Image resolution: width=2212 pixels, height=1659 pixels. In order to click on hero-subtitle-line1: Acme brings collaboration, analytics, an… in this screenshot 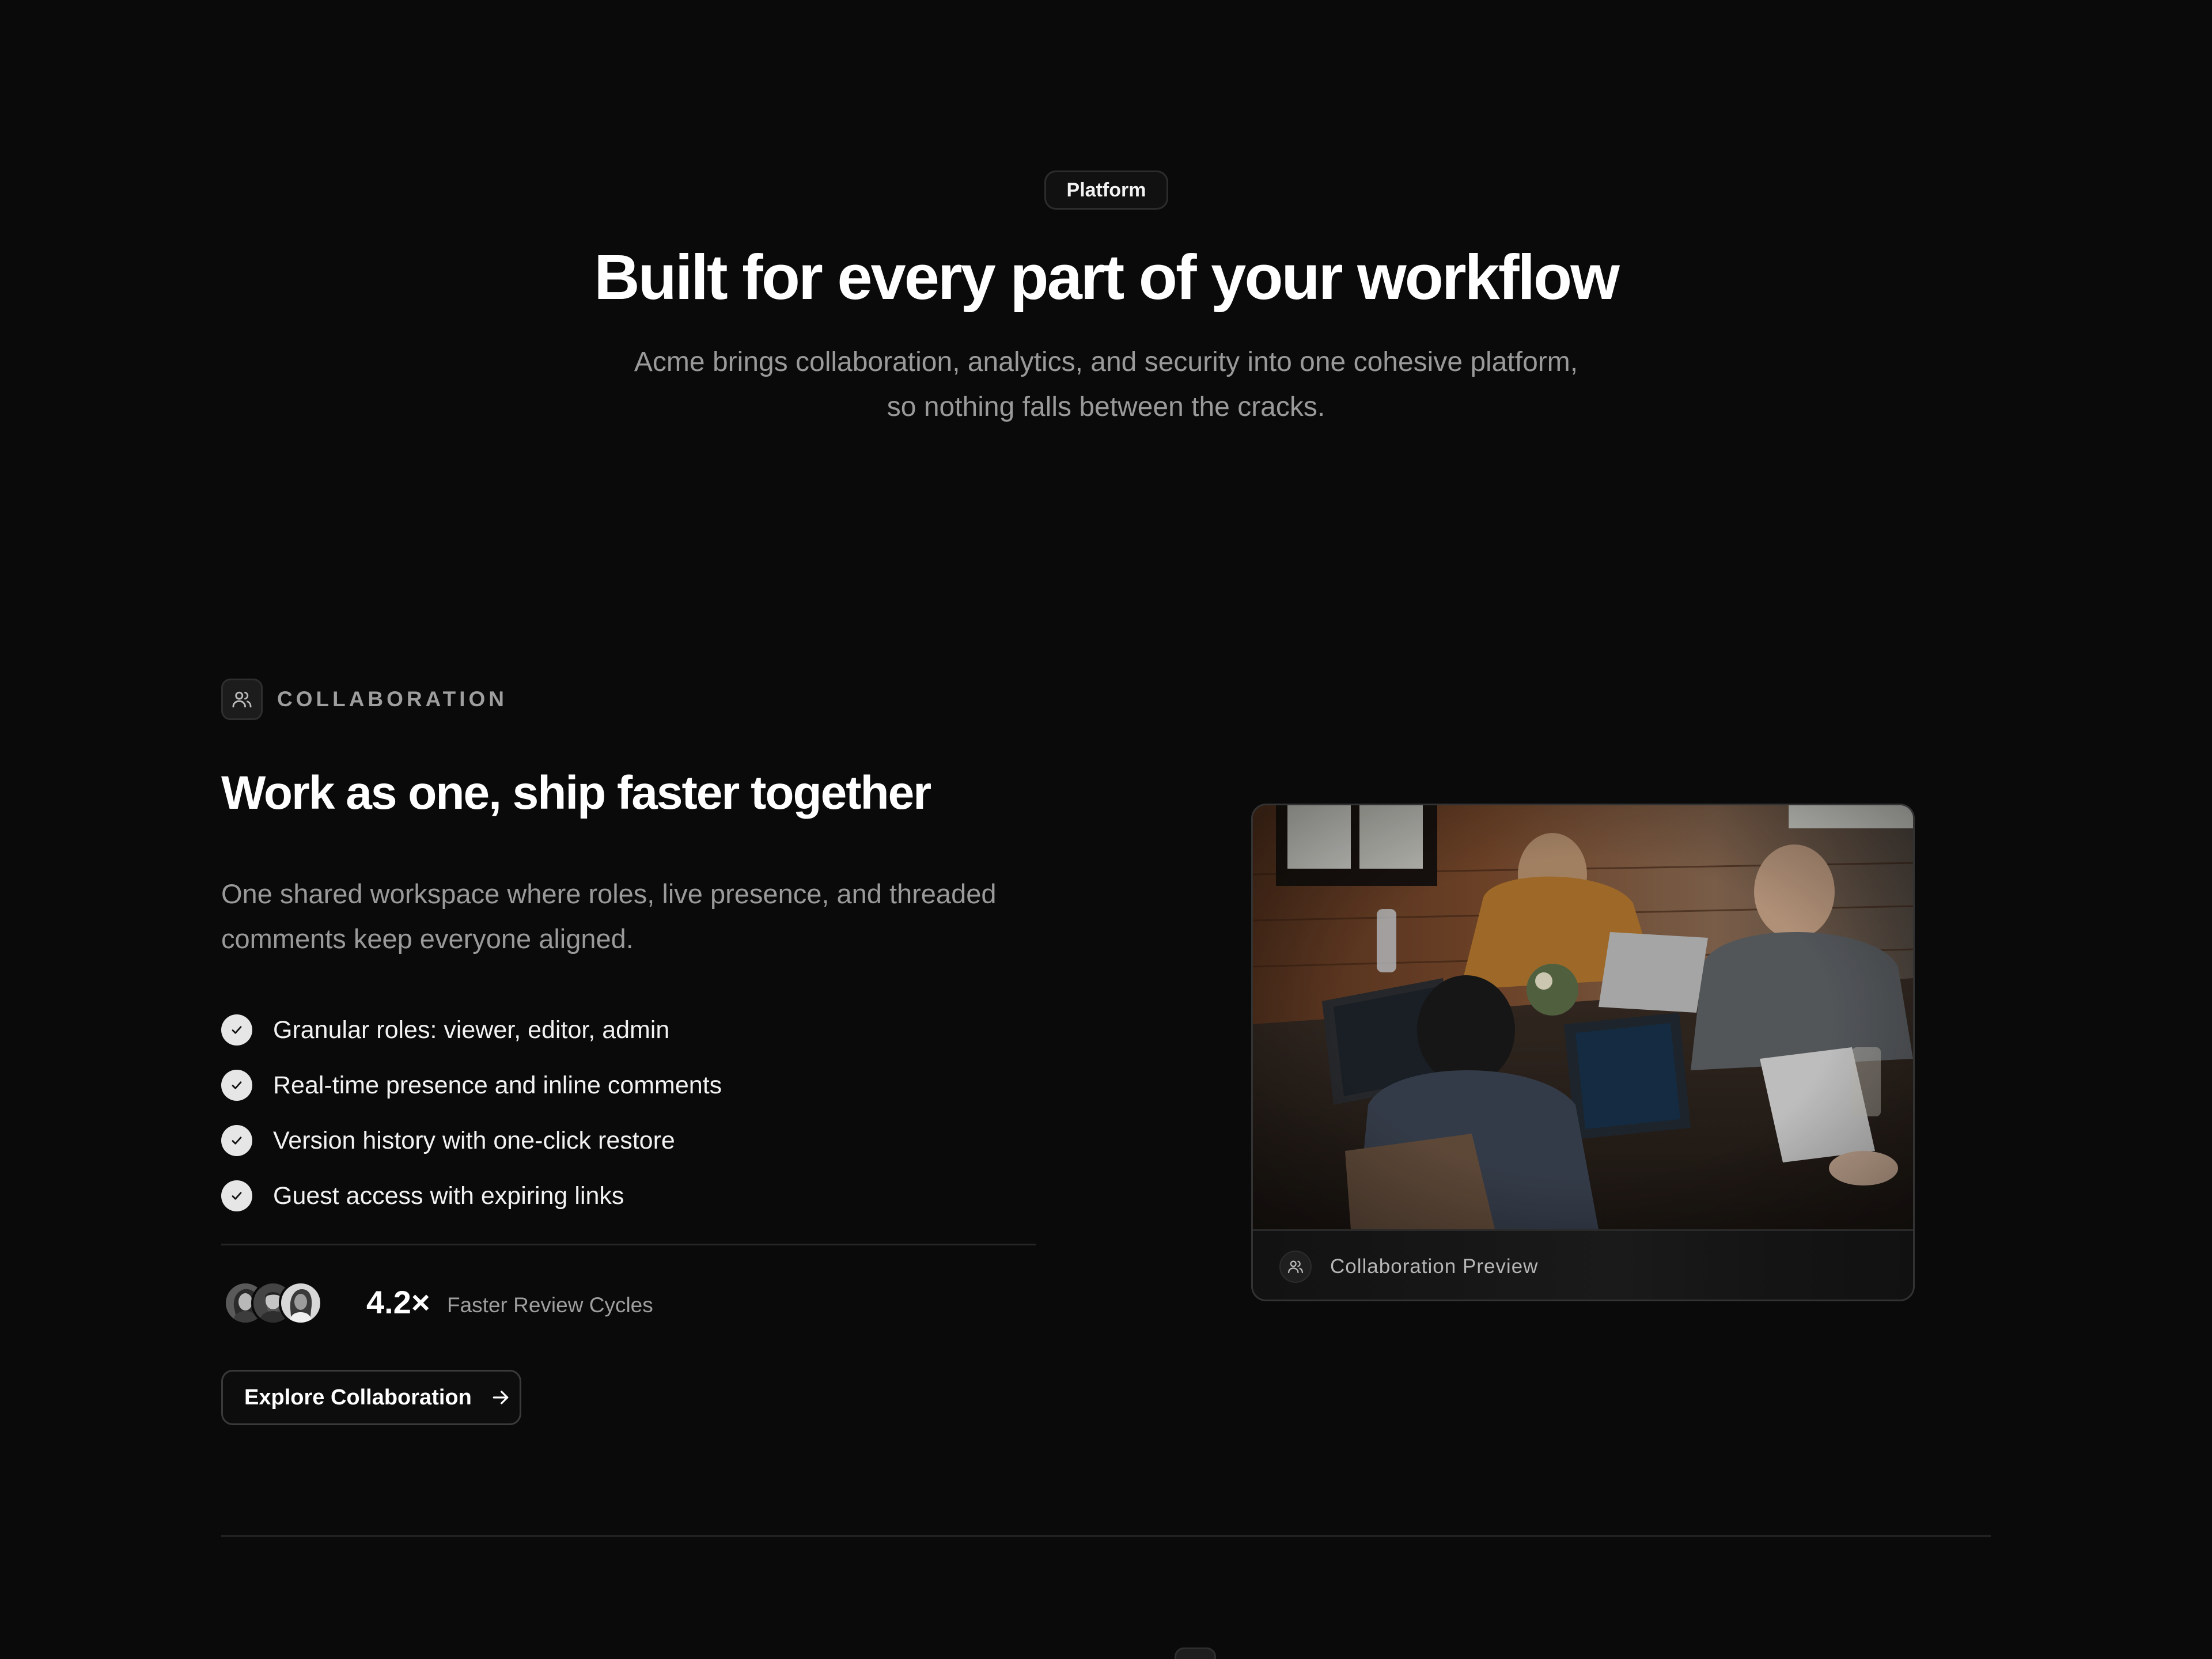, I will do `click(1106, 362)`.